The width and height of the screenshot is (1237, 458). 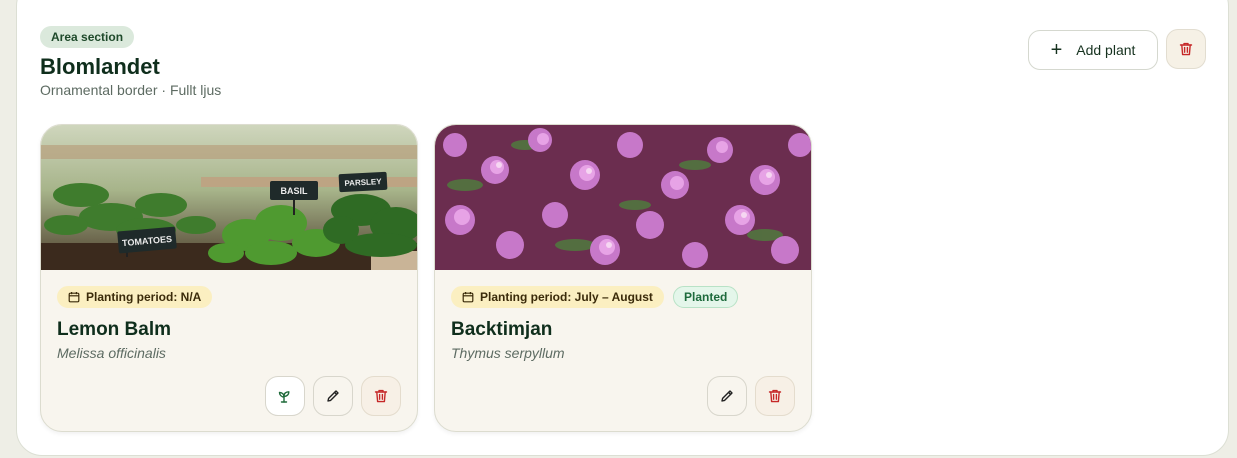 What do you see at coordinates (706, 297) in the screenshot?
I see `status-badge: Planted` at bounding box center [706, 297].